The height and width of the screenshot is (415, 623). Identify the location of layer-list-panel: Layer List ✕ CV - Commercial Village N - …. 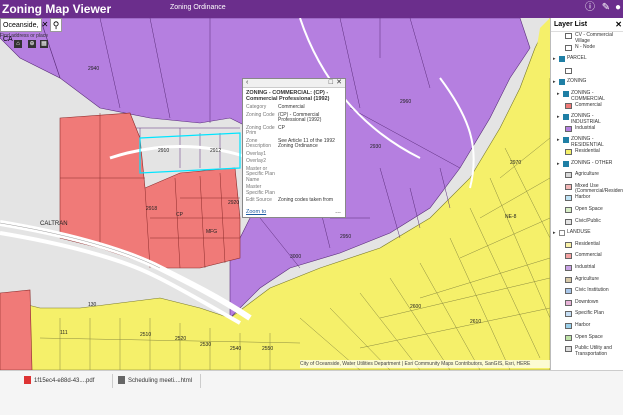
(586, 194).